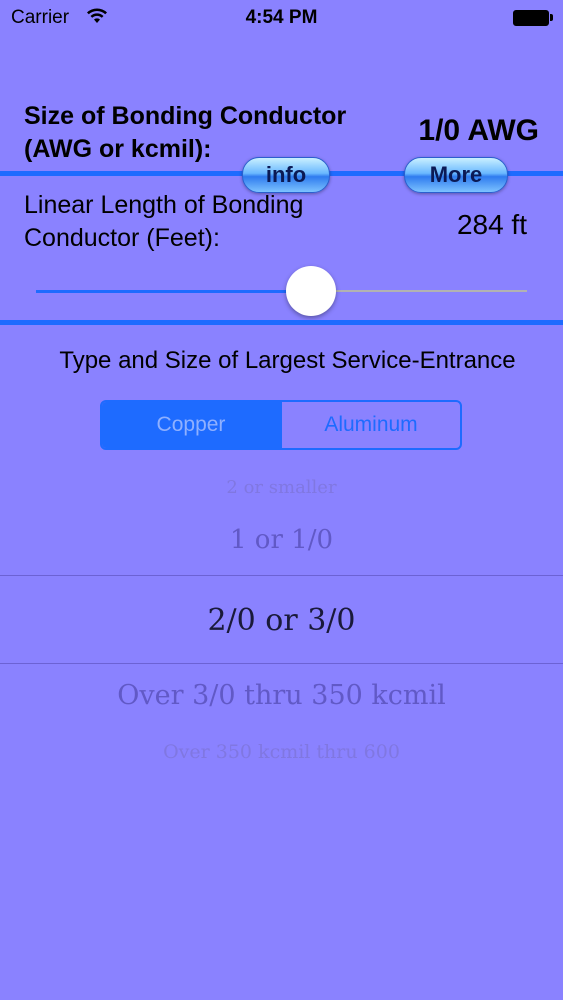 Image resolution: width=563 pixels, height=1000 pixels. What do you see at coordinates (533, 18) in the screenshot?
I see `battery-icon` at bounding box center [533, 18].